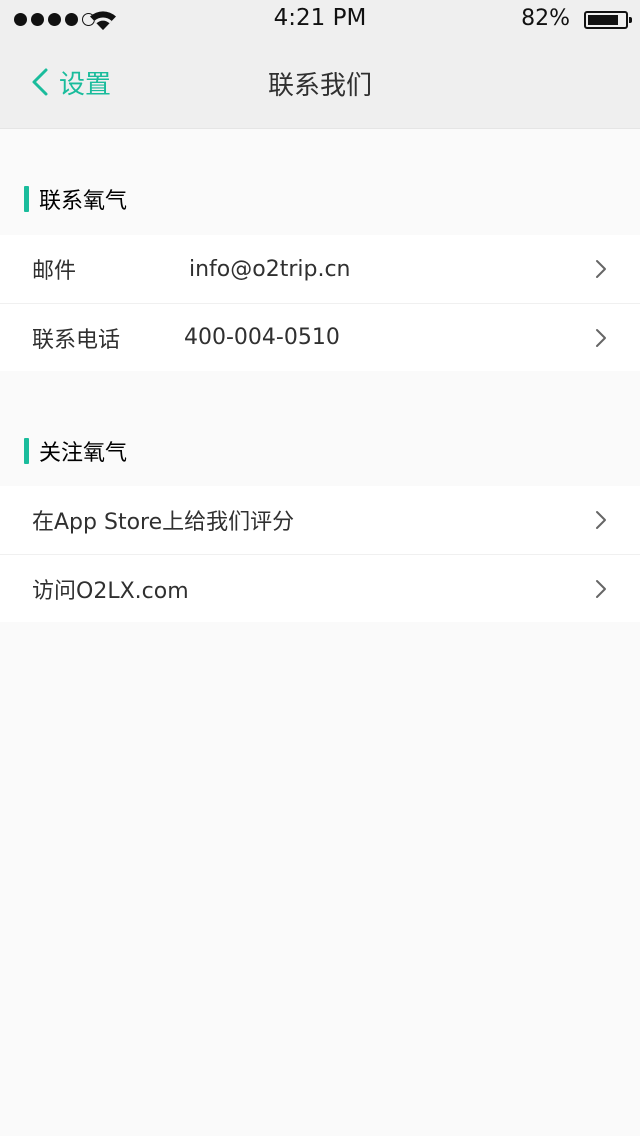 The height and width of the screenshot is (1136, 640). What do you see at coordinates (83, 201) in the screenshot?
I see `section-title: 联系氧气` at bounding box center [83, 201].